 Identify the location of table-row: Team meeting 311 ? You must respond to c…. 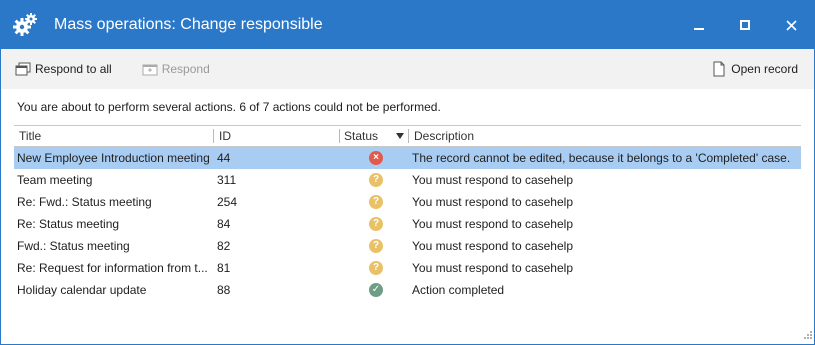
(407, 180).